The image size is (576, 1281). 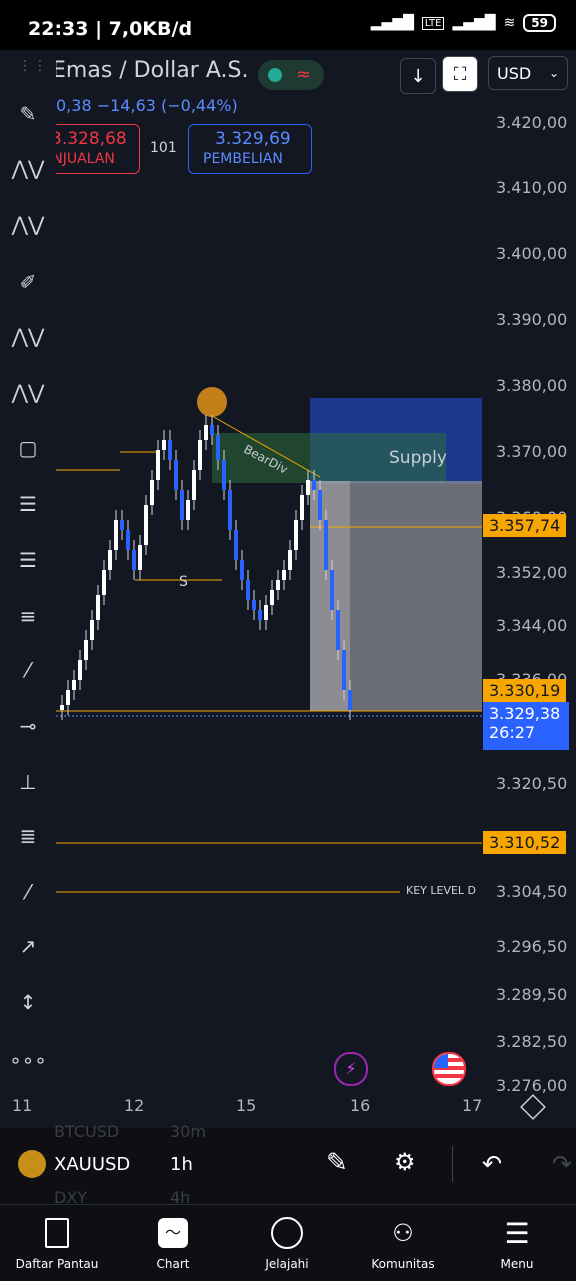 What do you see at coordinates (403, 1243) in the screenshot?
I see `nav-community: ⚇ Komunitas` at bounding box center [403, 1243].